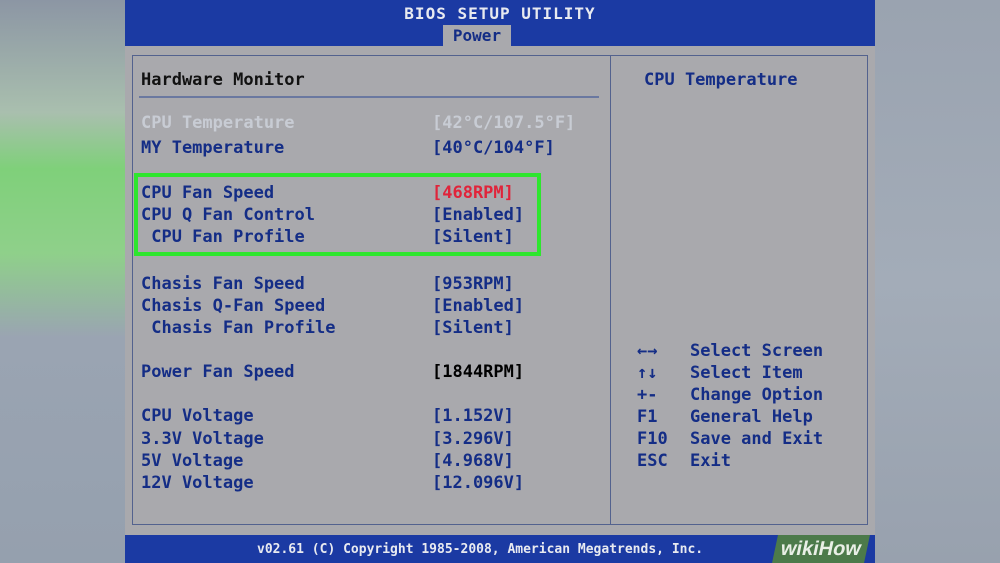  What do you see at coordinates (500, 13) in the screenshot?
I see `app-title: BIOS SETUP UTILITY` at bounding box center [500, 13].